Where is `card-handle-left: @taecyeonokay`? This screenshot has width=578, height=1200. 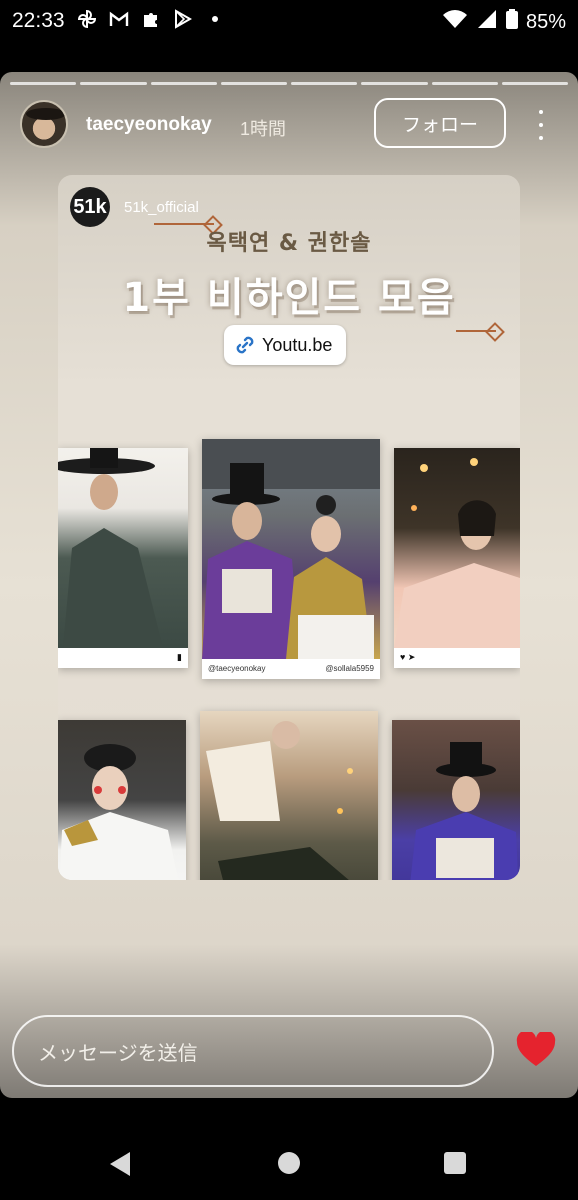
card-handle-left: @taecyeonokay is located at coordinates (237, 668).